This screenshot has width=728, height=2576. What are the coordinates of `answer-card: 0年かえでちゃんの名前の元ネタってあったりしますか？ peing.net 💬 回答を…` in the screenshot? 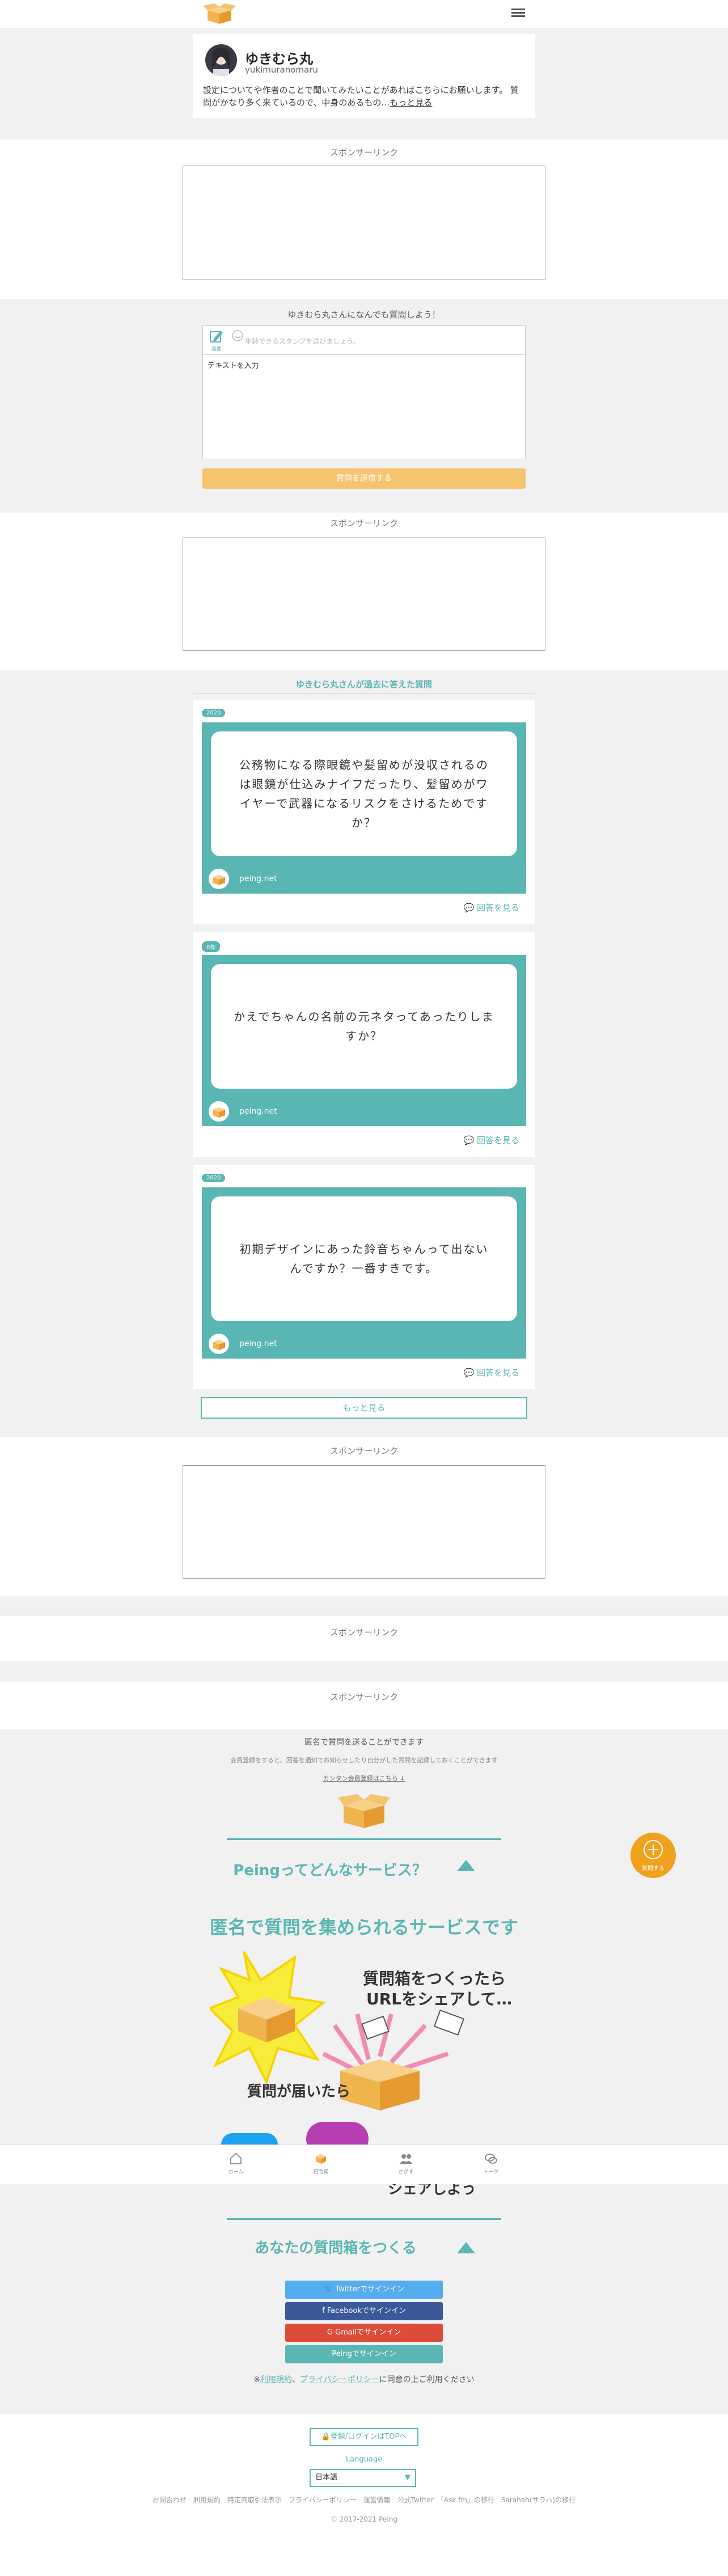 It's located at (364, 1044).